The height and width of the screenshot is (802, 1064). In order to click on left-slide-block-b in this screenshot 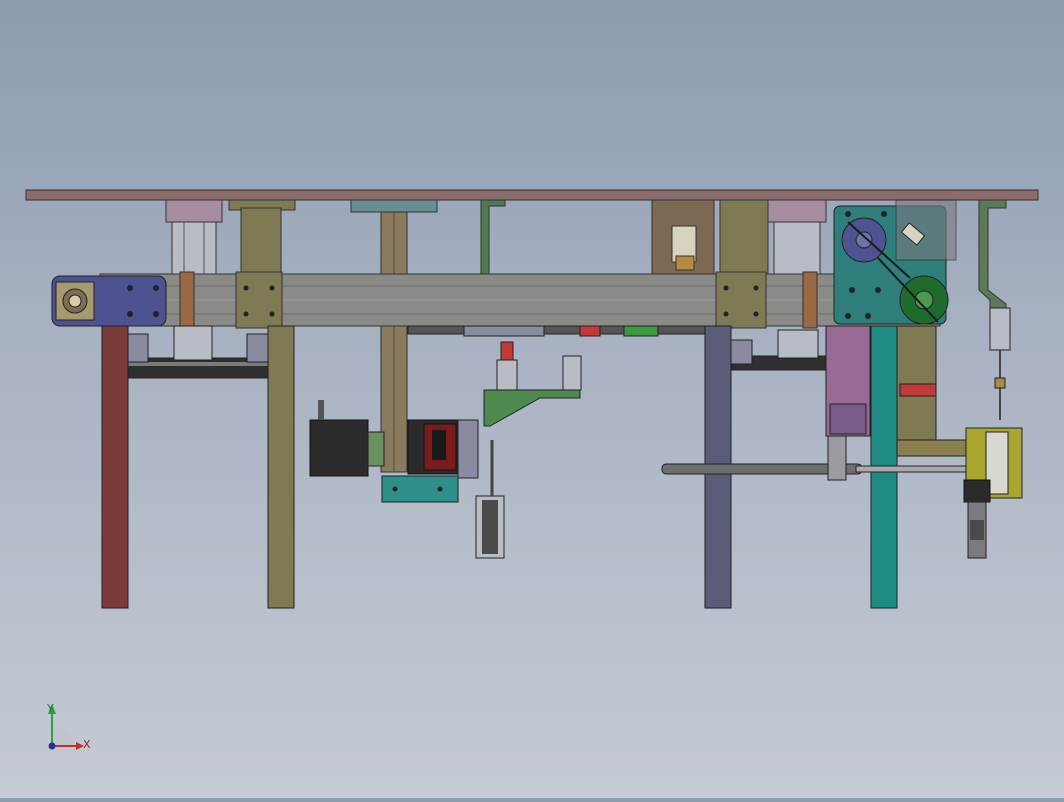, I will do `click(258, 348)`.